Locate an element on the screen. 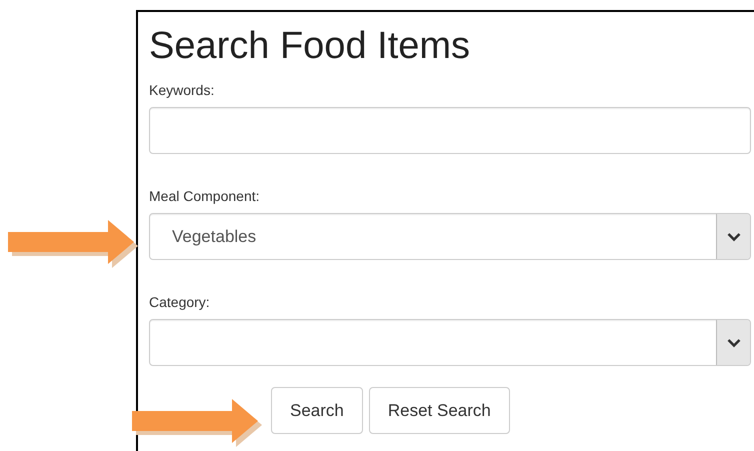  field-label: Keywords: is located at coordinates (181, 90).